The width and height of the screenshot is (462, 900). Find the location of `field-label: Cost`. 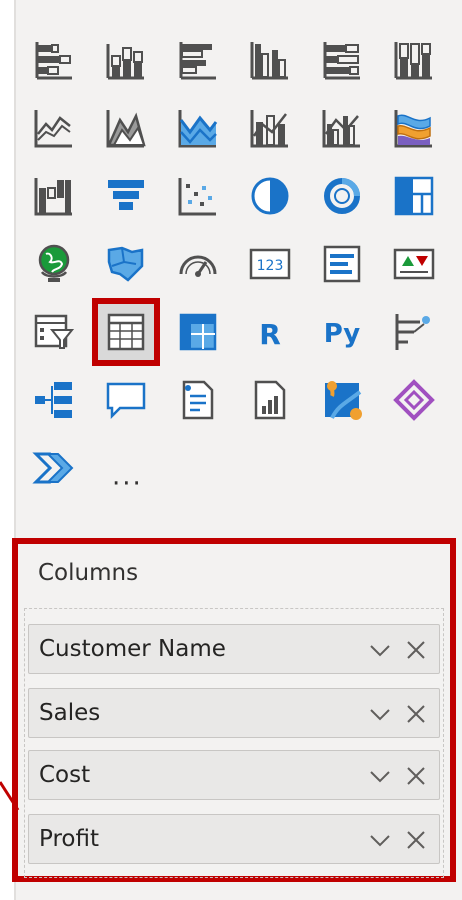

field-label: Cost is located at coordinates (65, 775).